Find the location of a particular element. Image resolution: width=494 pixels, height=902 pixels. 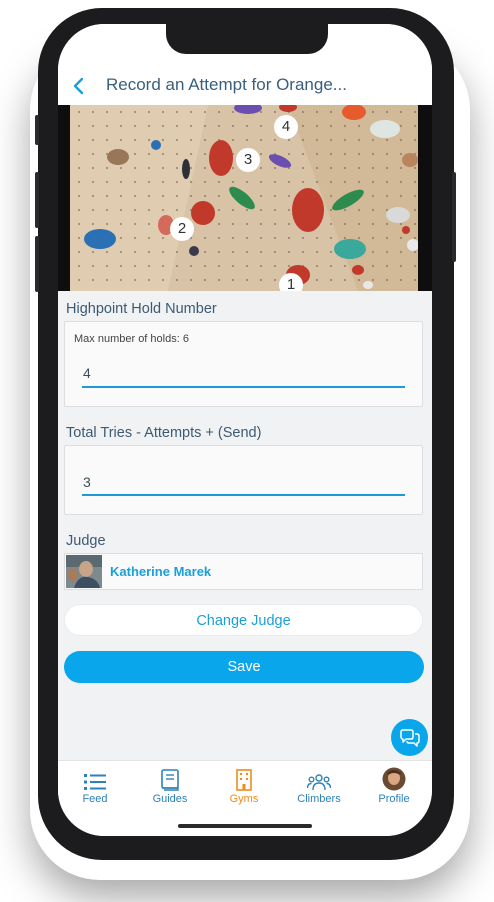

tab-gyms: Gyms is located at coordinates (244, 784).